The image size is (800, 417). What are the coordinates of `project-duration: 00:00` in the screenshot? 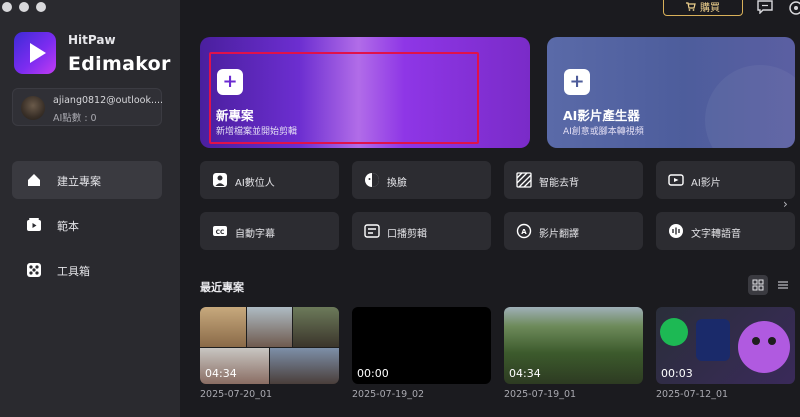 It's located at (373, 373).